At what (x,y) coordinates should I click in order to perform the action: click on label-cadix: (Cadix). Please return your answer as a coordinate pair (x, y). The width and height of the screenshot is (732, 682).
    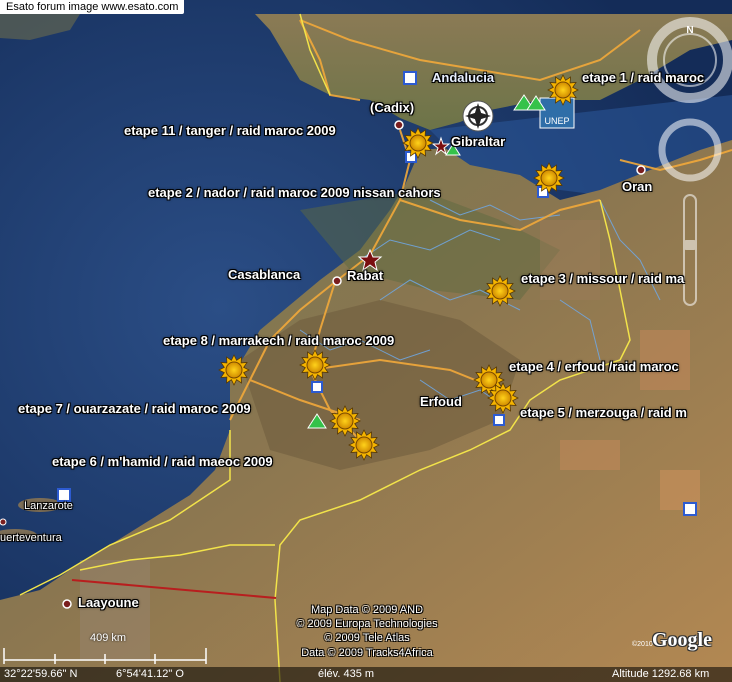
    Looking at the image, I should click on (392, 107).